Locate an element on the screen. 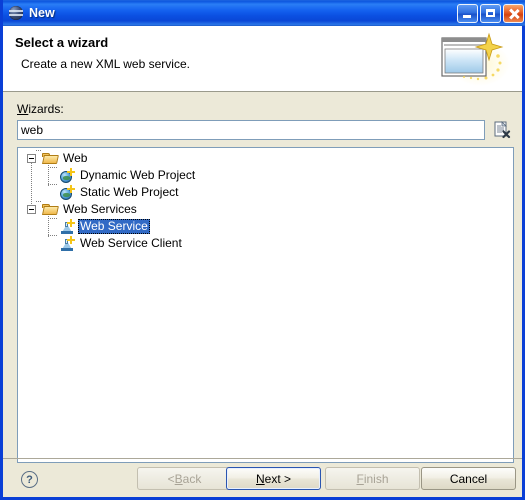 This screenshot has height=500, width=525. finish-button-post: inish is located at coordinates (376, 478).